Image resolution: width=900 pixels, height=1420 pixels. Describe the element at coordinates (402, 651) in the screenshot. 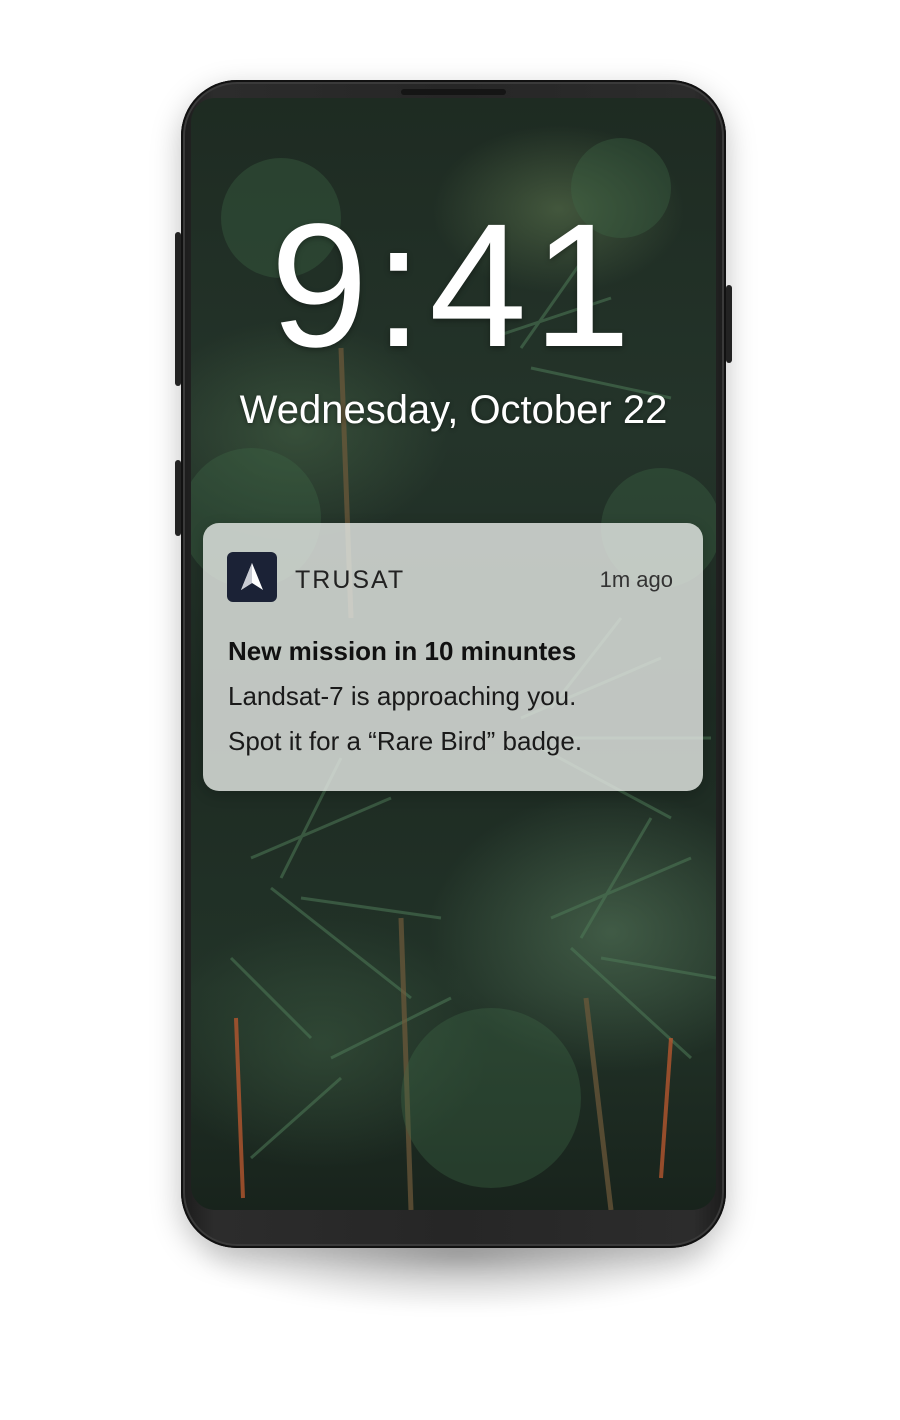

I see `notification-title: New mission in 10 minuntes` at that location.